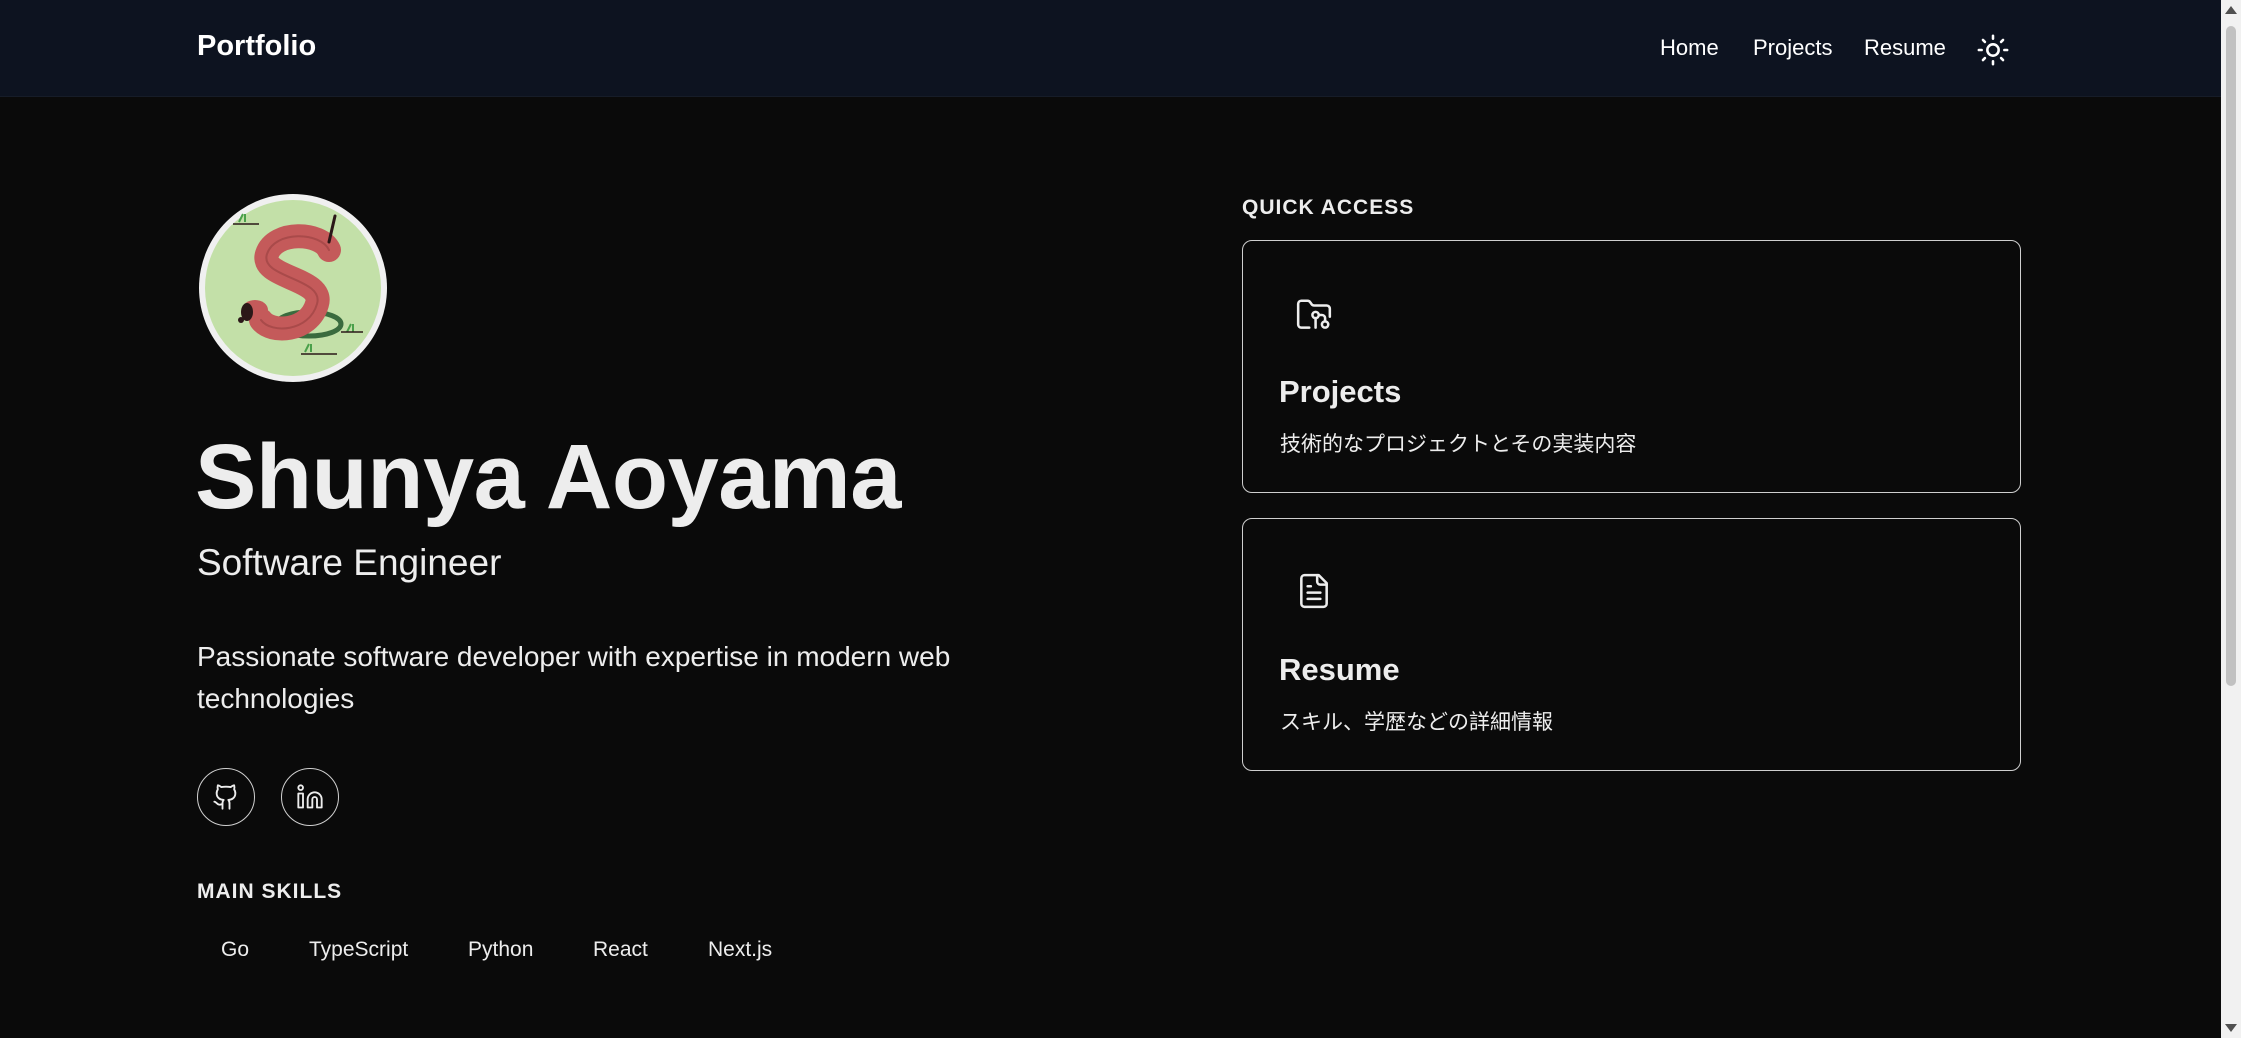  What do you see at coordinates (1340, 391) in the screenshot?
I see `projects-card-title: Projects` at bounding box center [1340, 391].